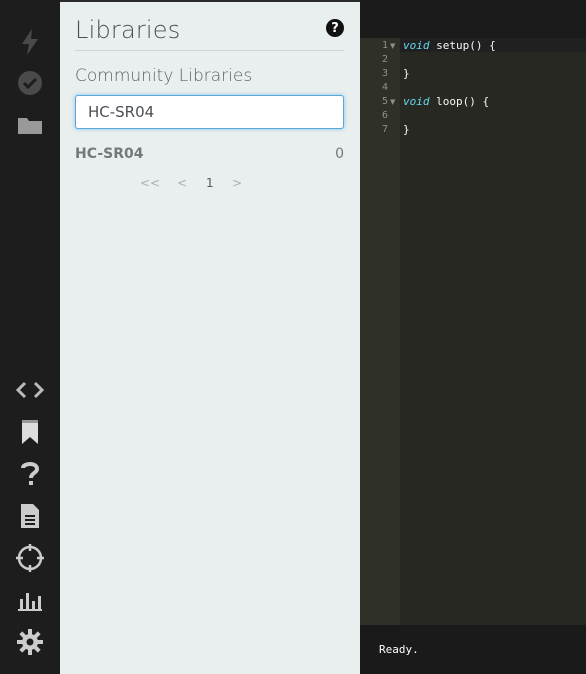  I want to click on console-chart-icon, so click(30, 600).